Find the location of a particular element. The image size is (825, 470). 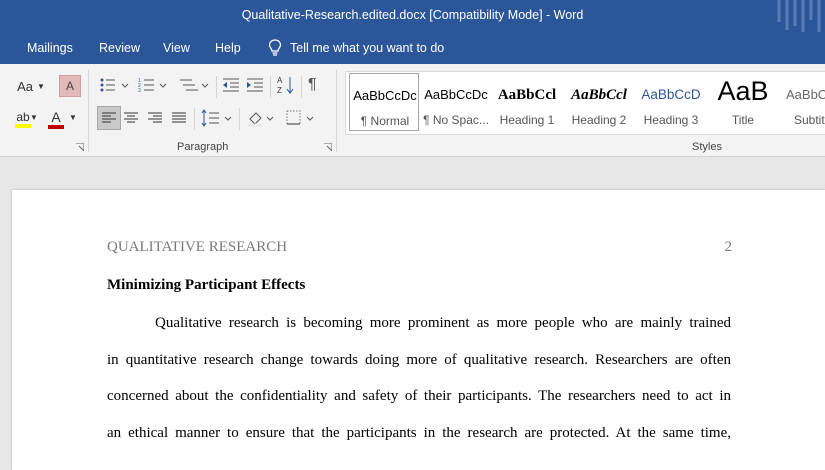

style-label: ¶ Normal is located at coordinates (385, 121).